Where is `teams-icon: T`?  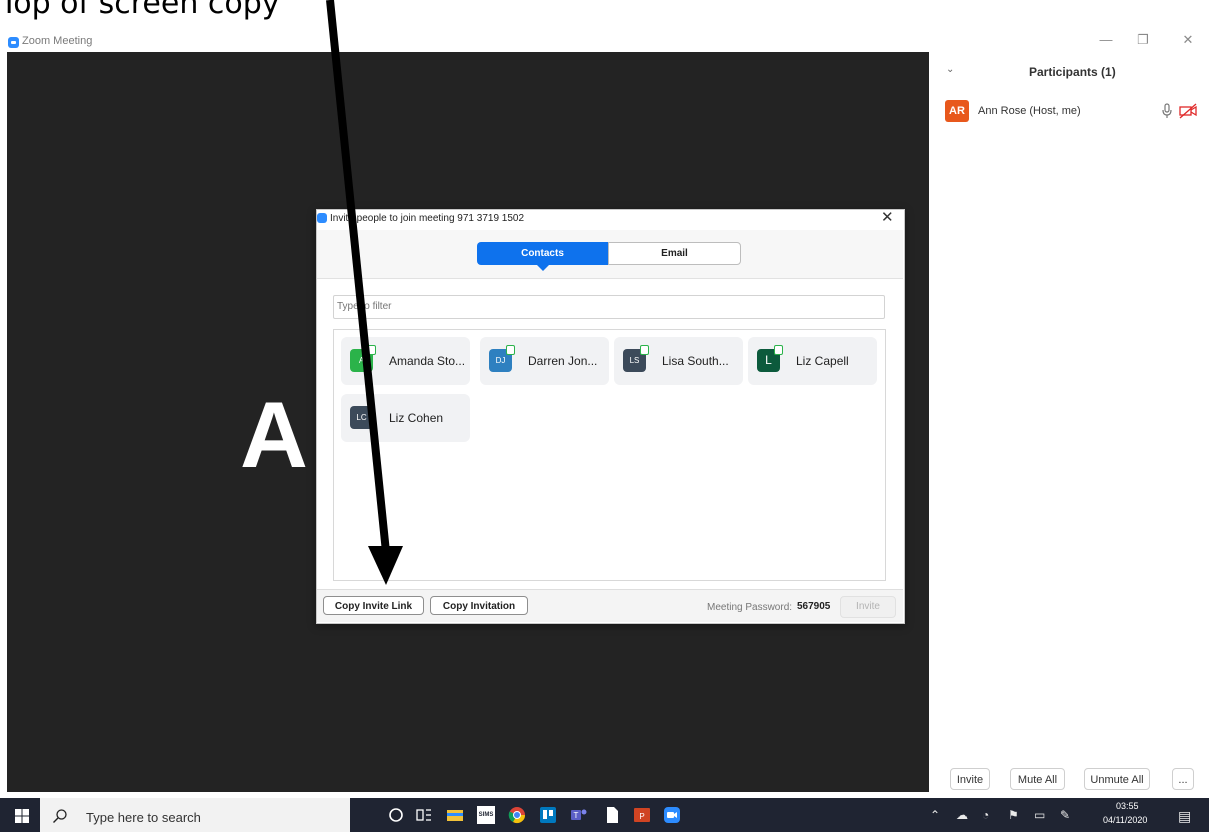 teams-icon: T is located at coordinates (579, 815).